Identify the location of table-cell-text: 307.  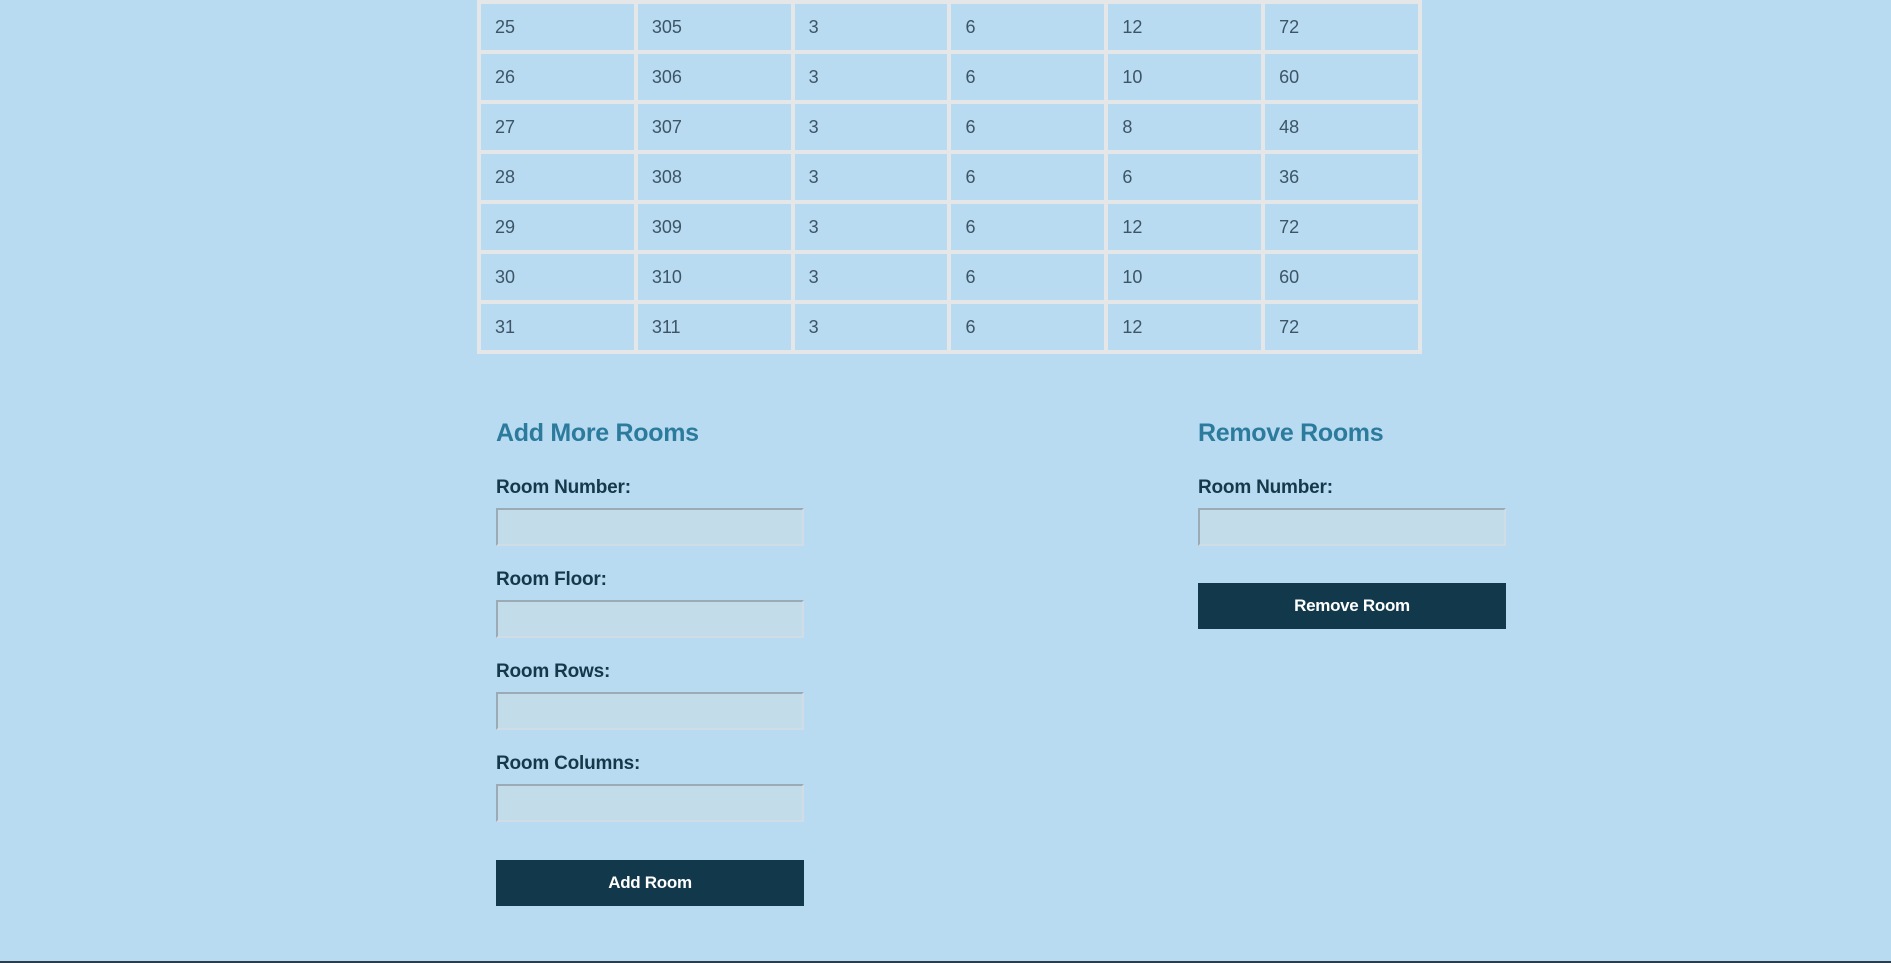
(666, 126).